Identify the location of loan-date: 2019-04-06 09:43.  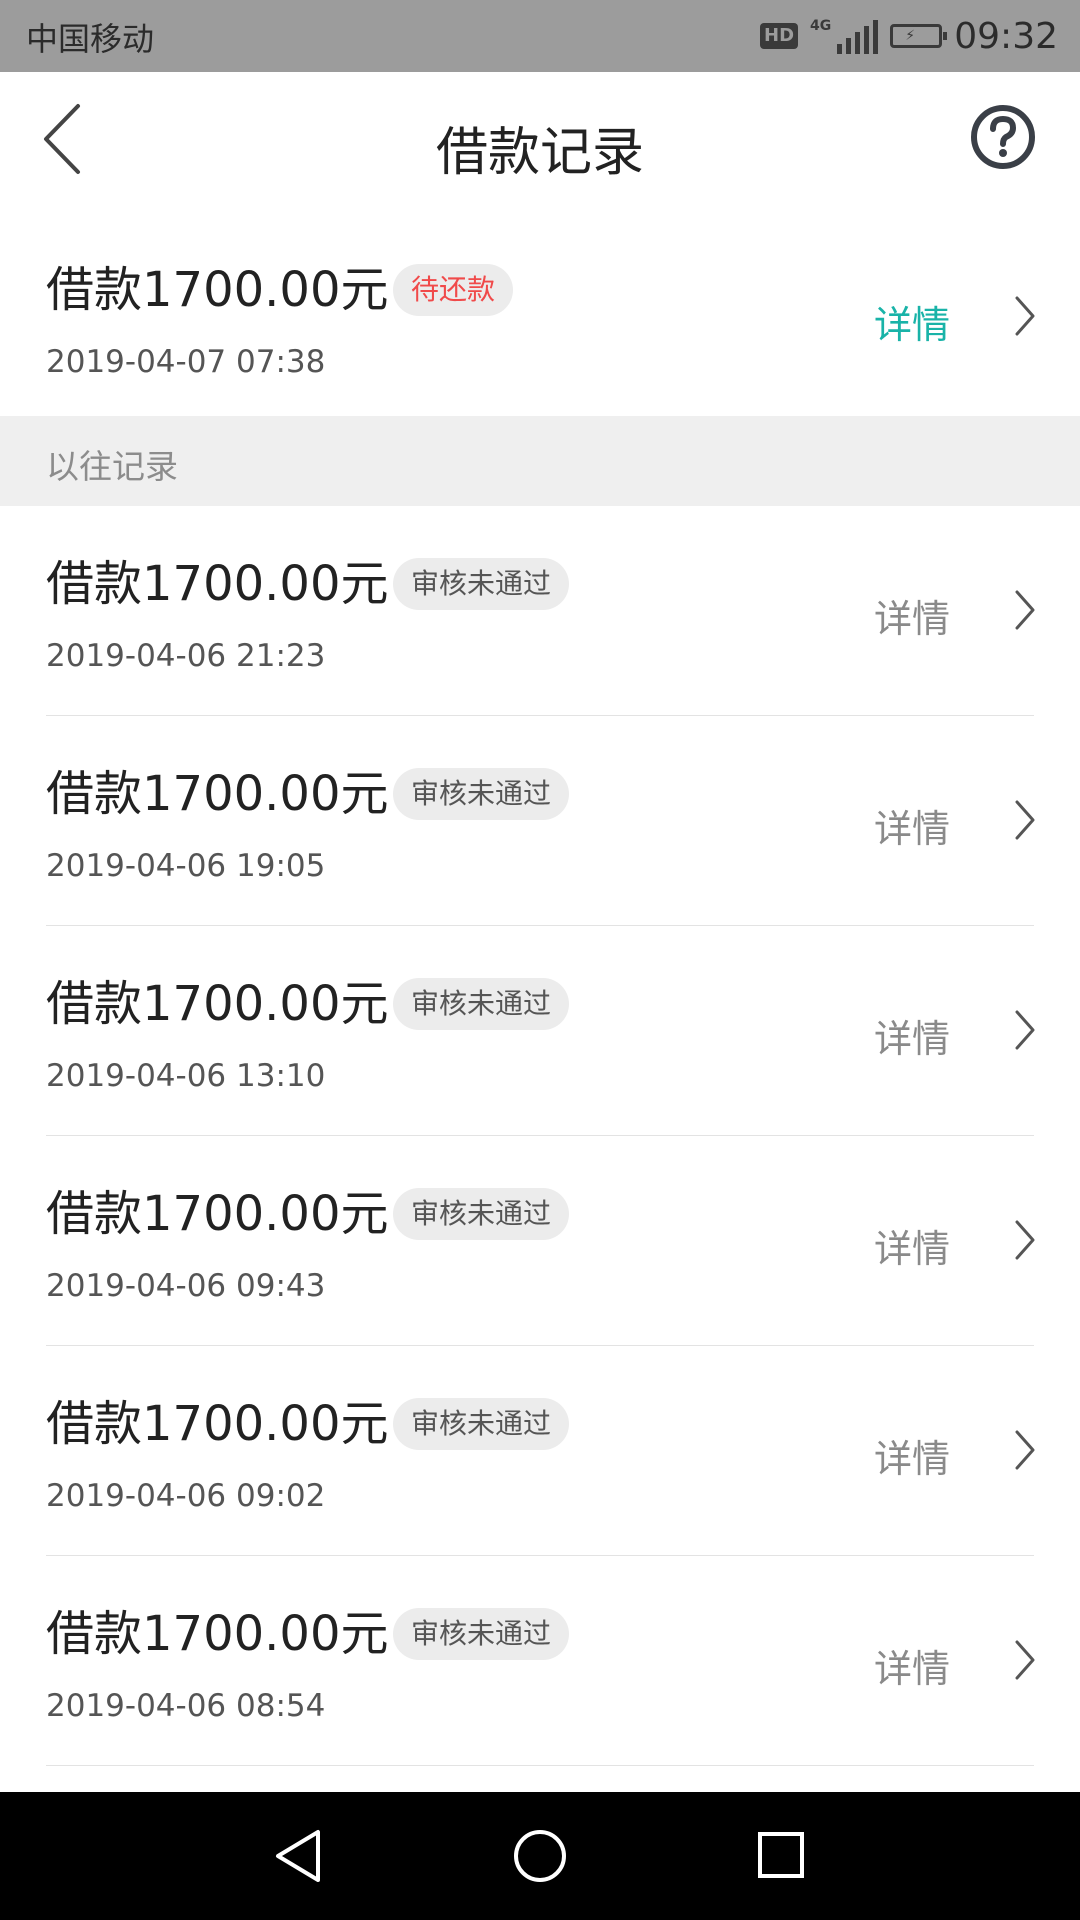
(186, 1286).